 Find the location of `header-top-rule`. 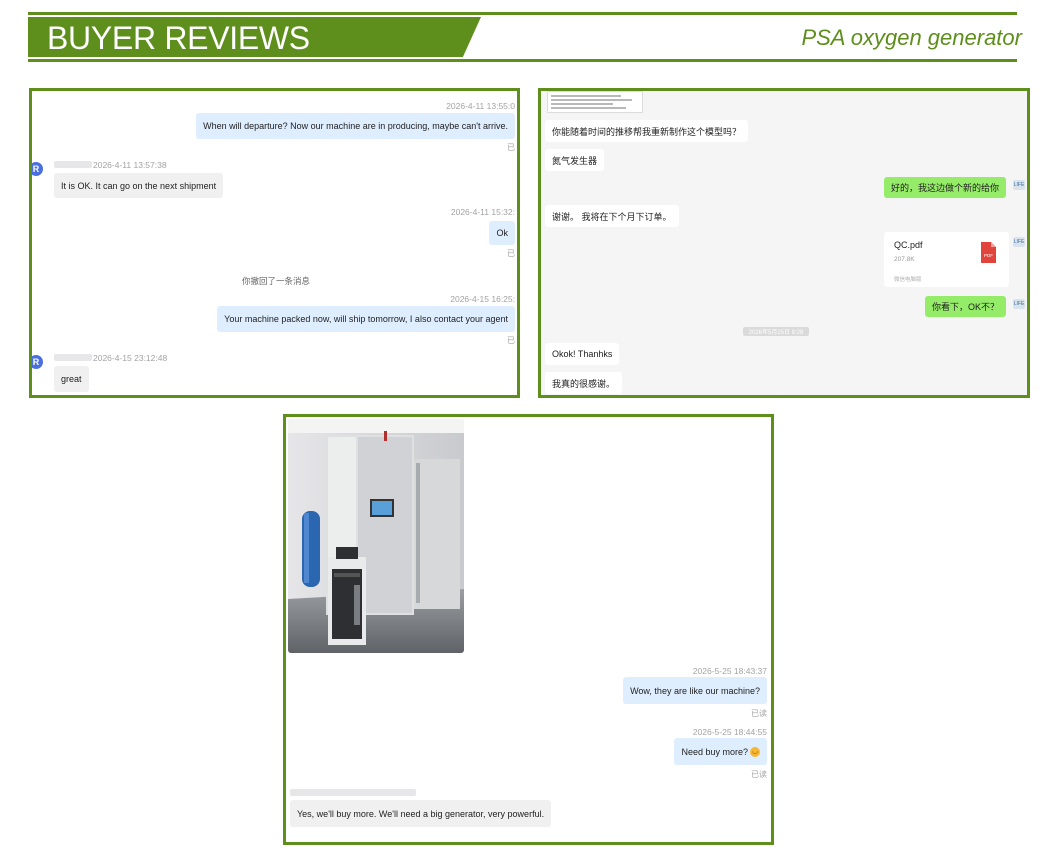

header-top-rule is located at coordinates (522, 13).